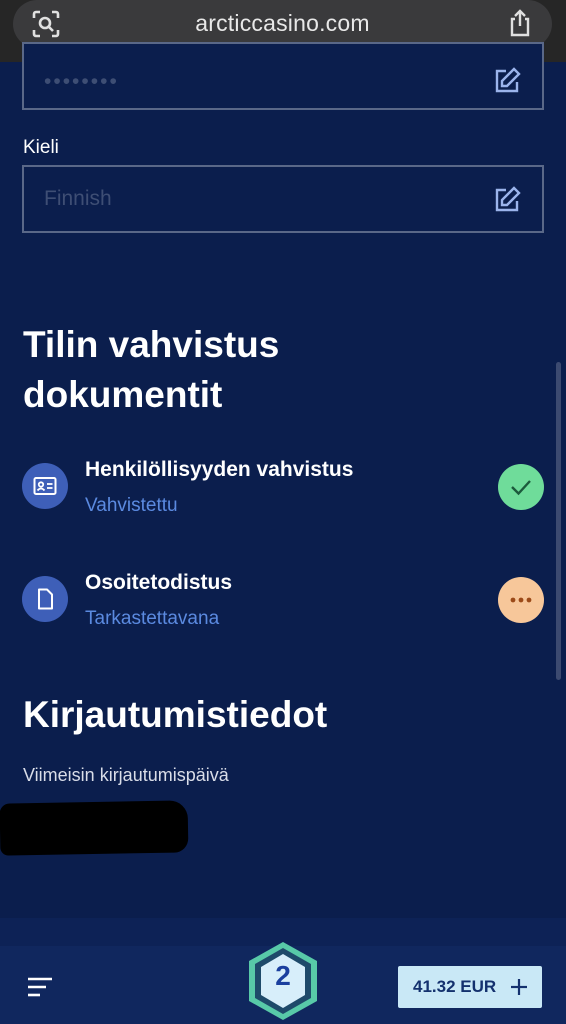 This screenshot has height=1024, width=566. I want to click on balance-amount: 41.32 EUR, so click(455, 986).